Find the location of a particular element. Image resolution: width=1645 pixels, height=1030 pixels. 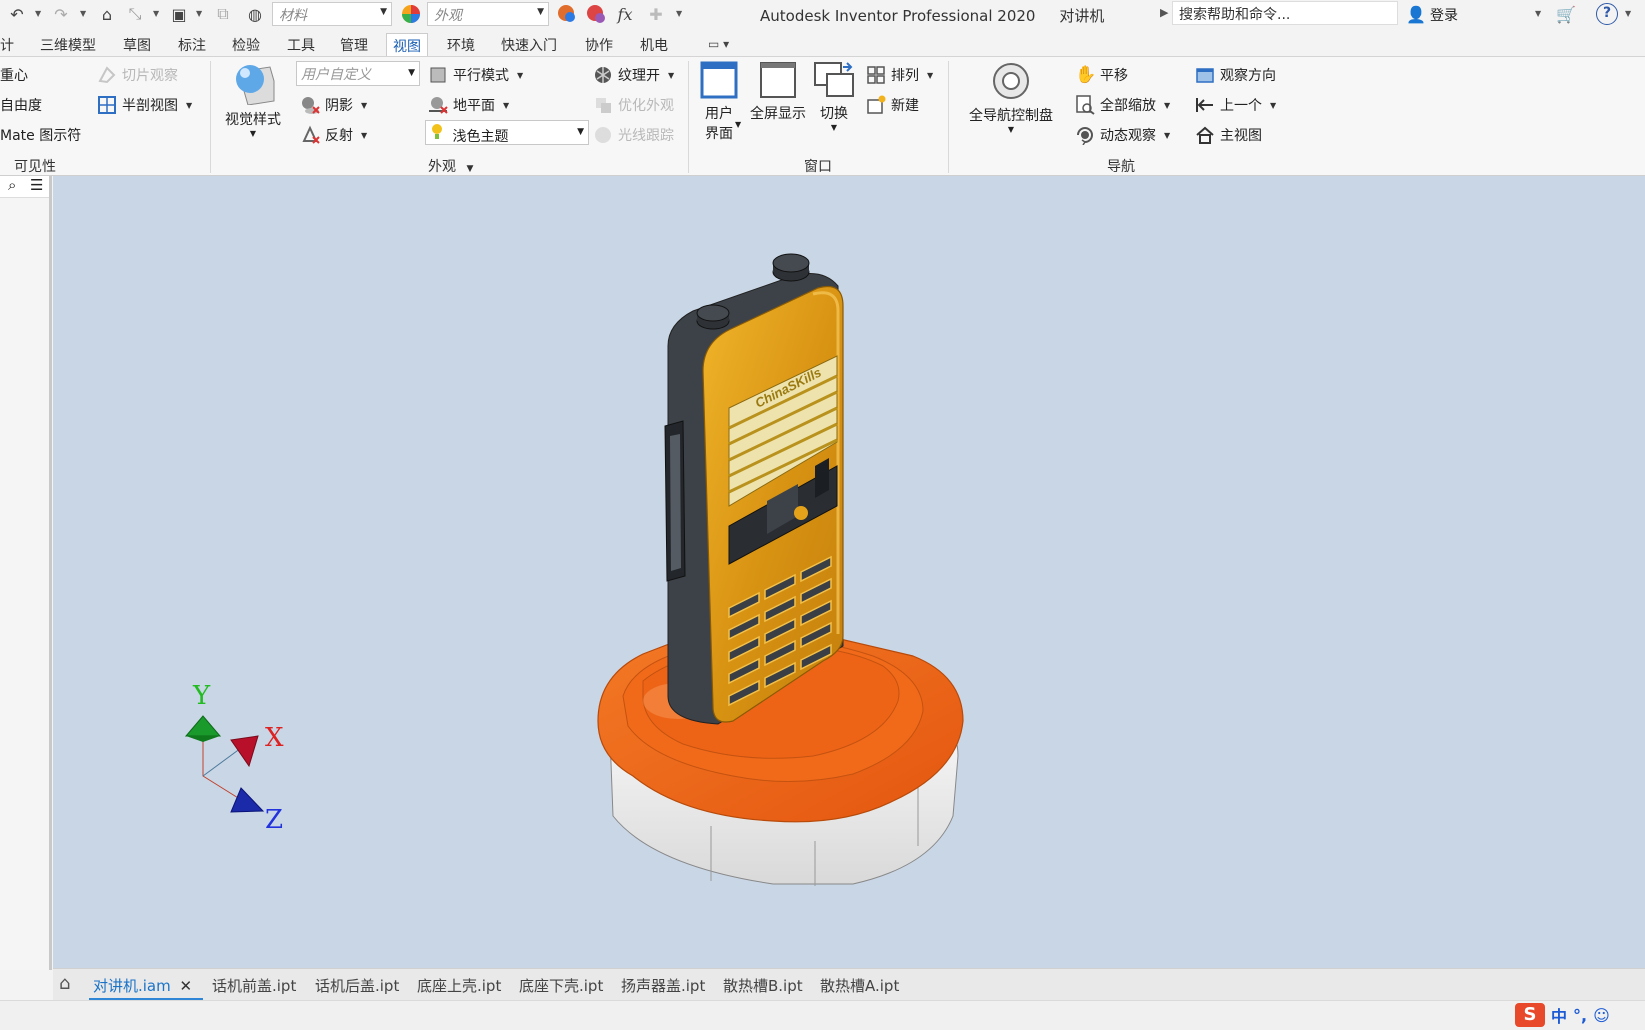

lighting-theme-text: 浅色主题 is located at coordinates (480, 137).